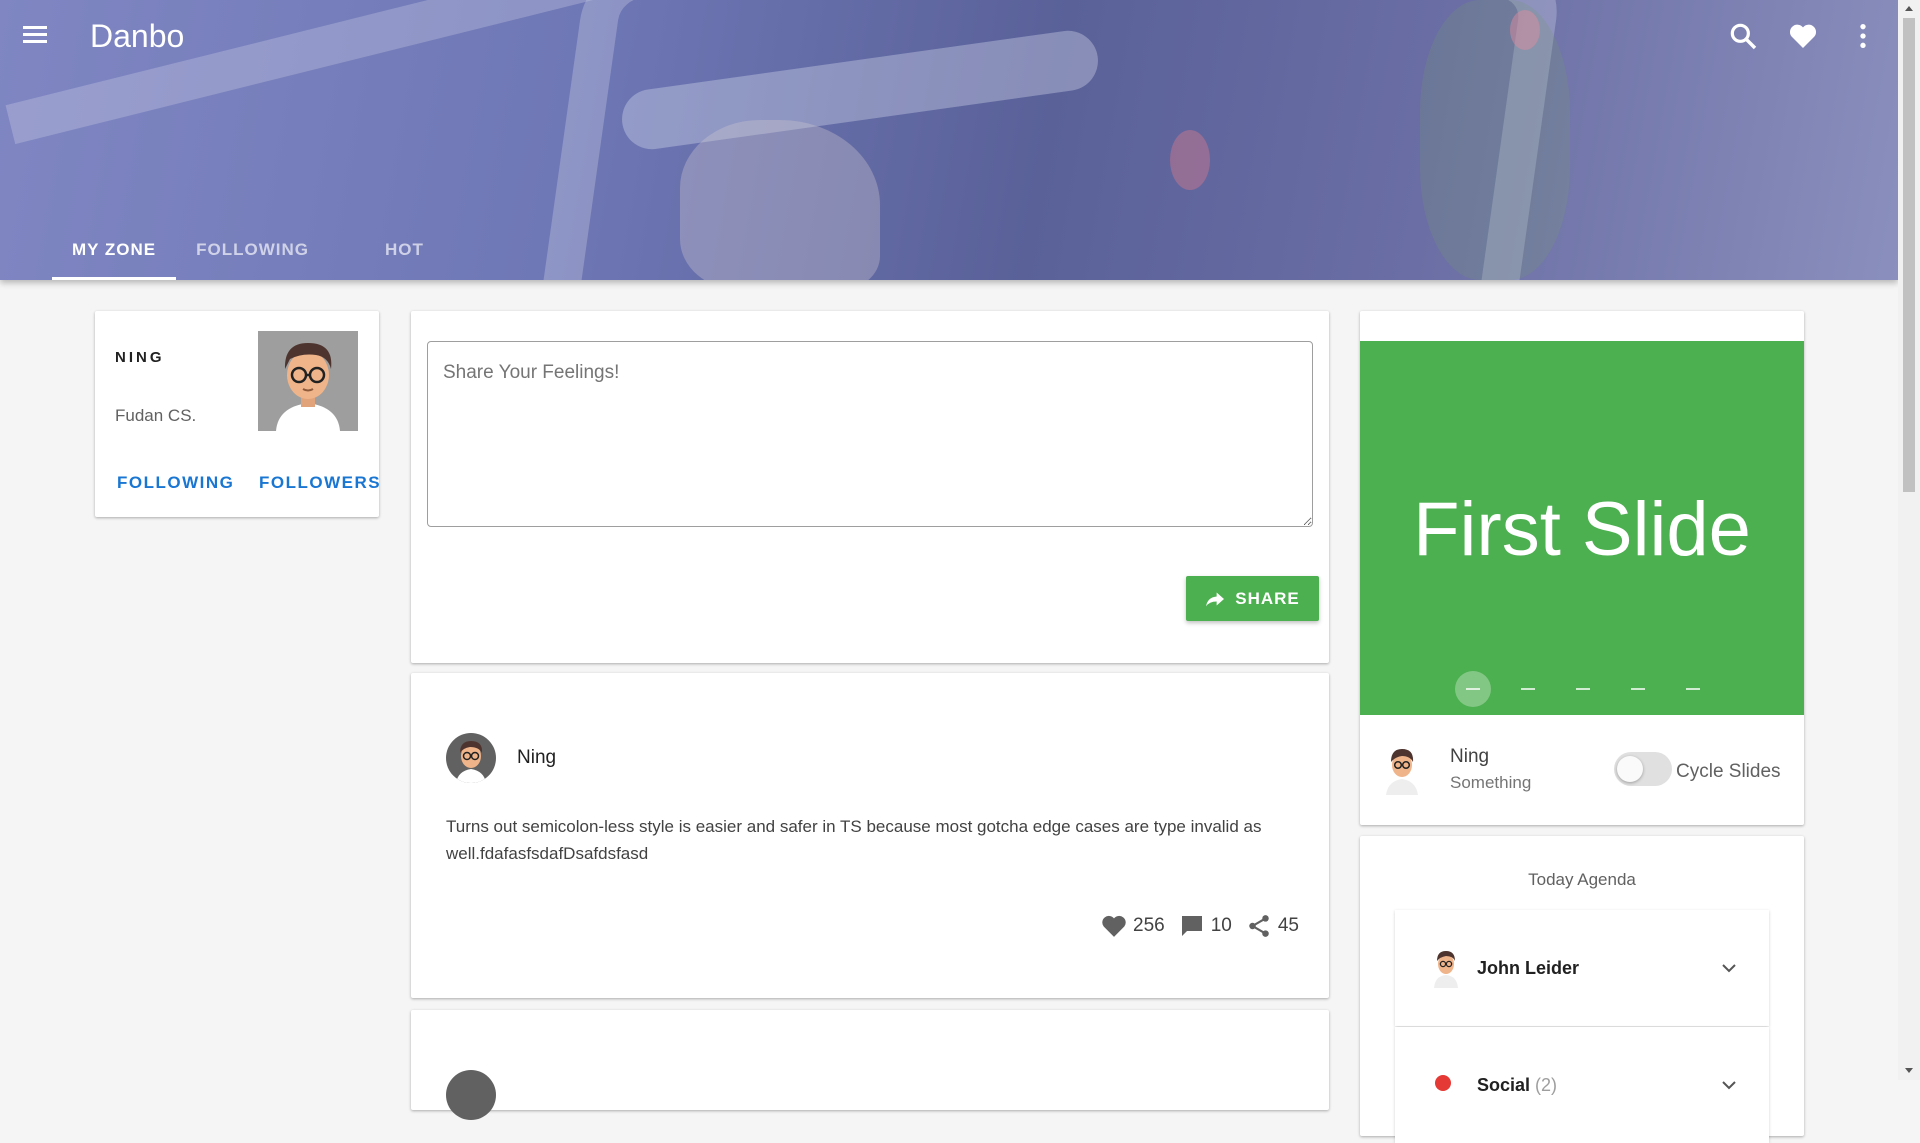  What do you see at coordinates (1909, 8) in the screenshot?
I see `scroll-up-icon` at bounding box center [1909, 8].